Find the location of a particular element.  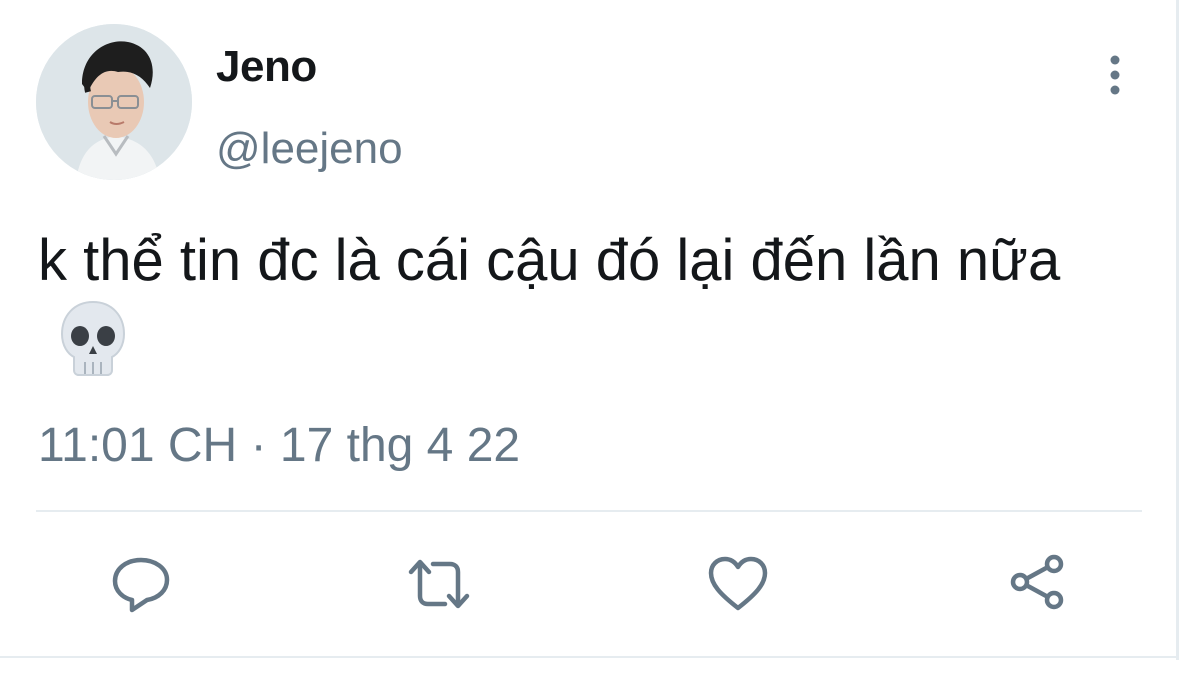

avatar is located at coordinates (114, 102).